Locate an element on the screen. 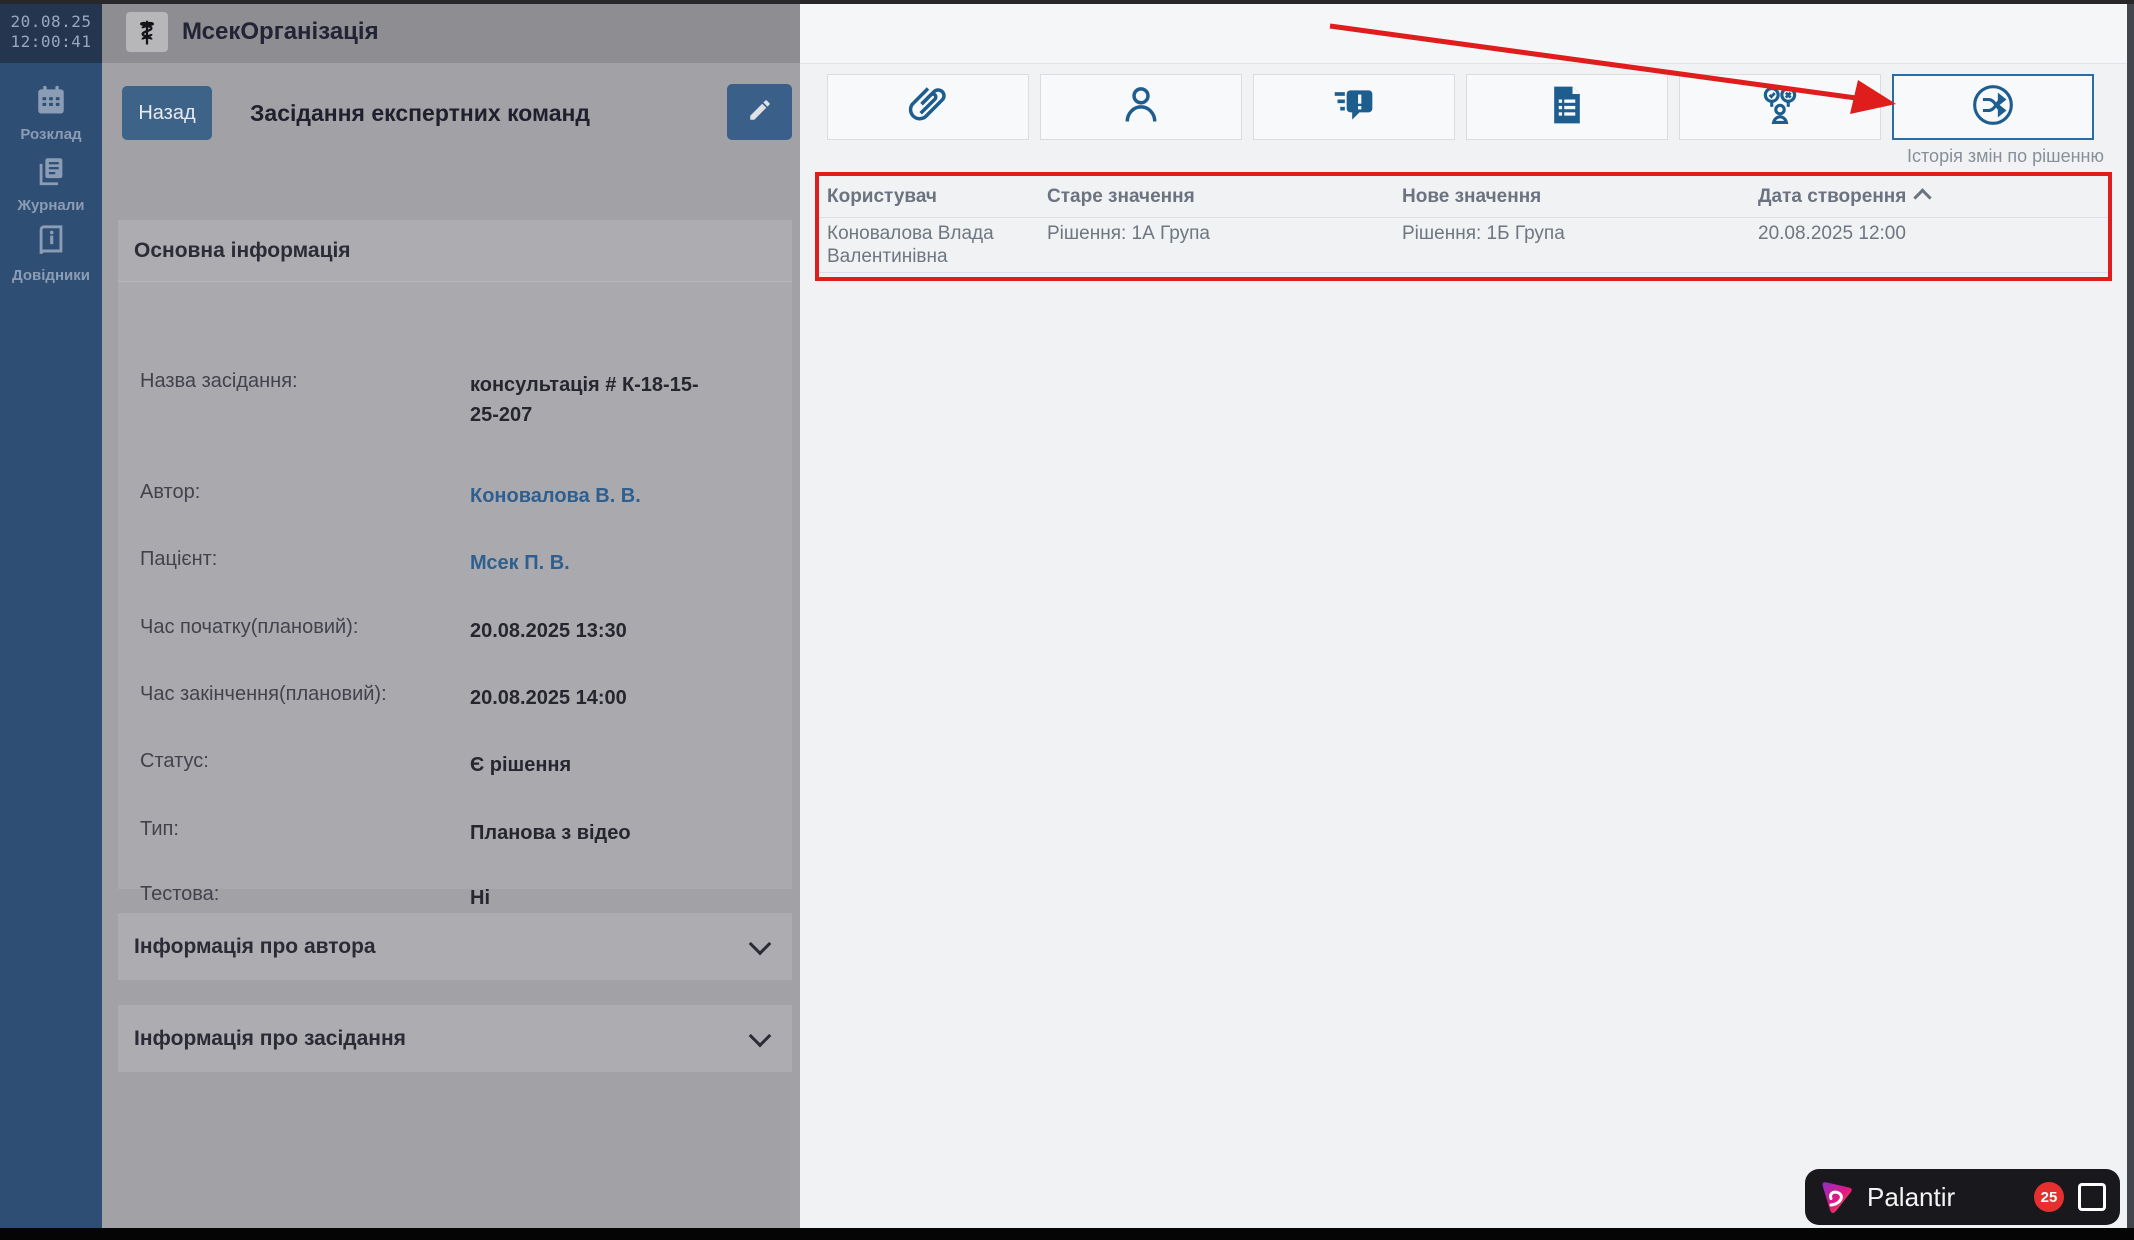  column-header-user: Користувач is located at coordinates (932, 197).